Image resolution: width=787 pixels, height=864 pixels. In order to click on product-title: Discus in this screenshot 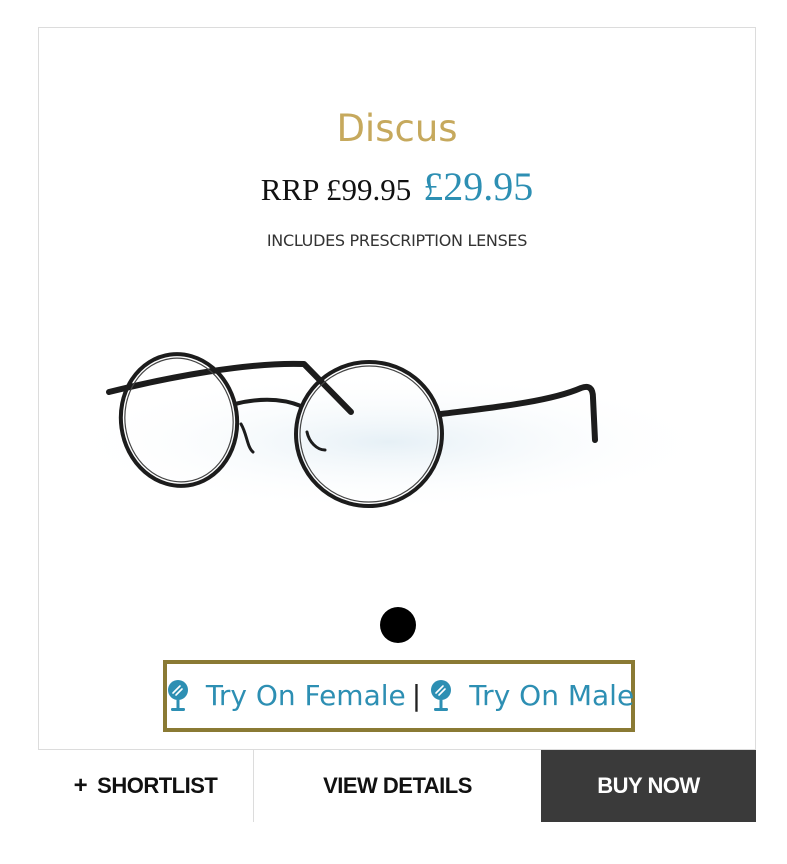, I will do `click(397, 129)`.